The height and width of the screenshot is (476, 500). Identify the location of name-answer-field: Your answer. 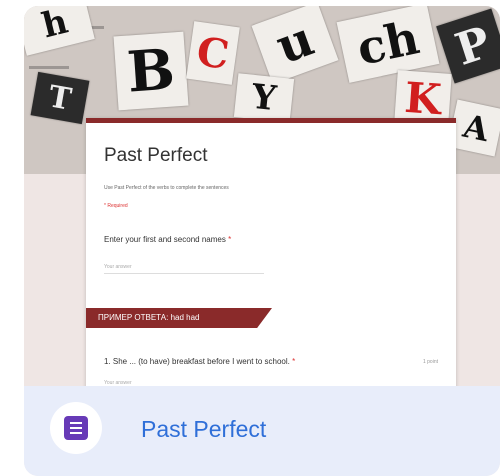
(184, 267).